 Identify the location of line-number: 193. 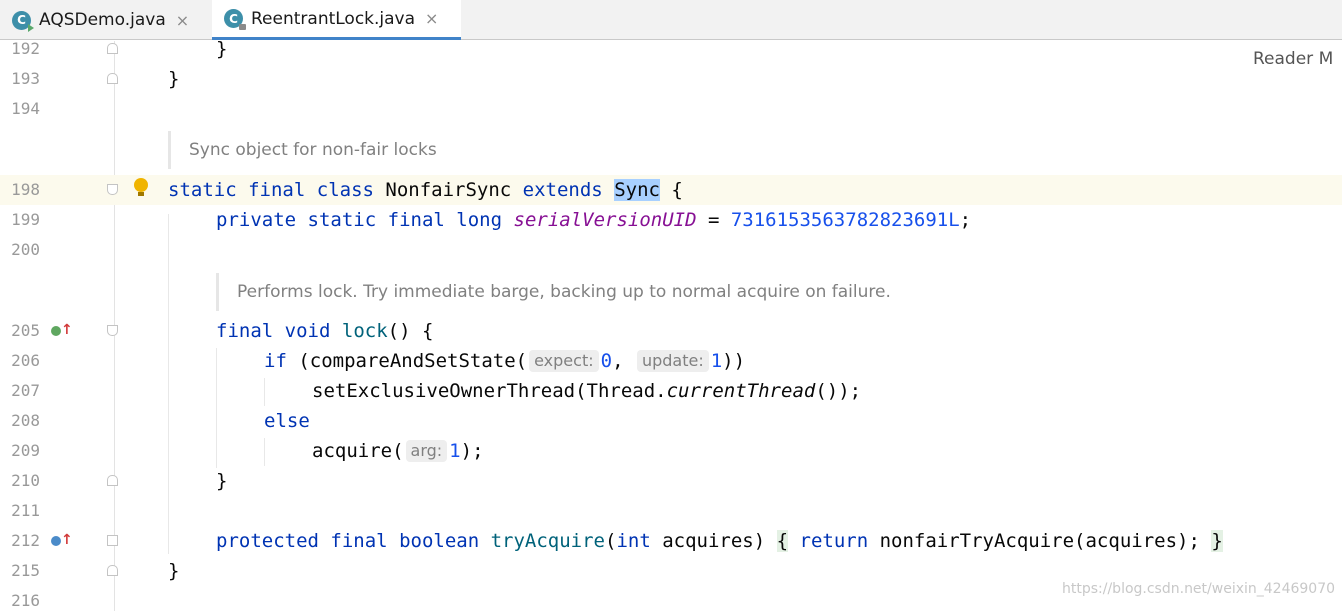
(25, 78).